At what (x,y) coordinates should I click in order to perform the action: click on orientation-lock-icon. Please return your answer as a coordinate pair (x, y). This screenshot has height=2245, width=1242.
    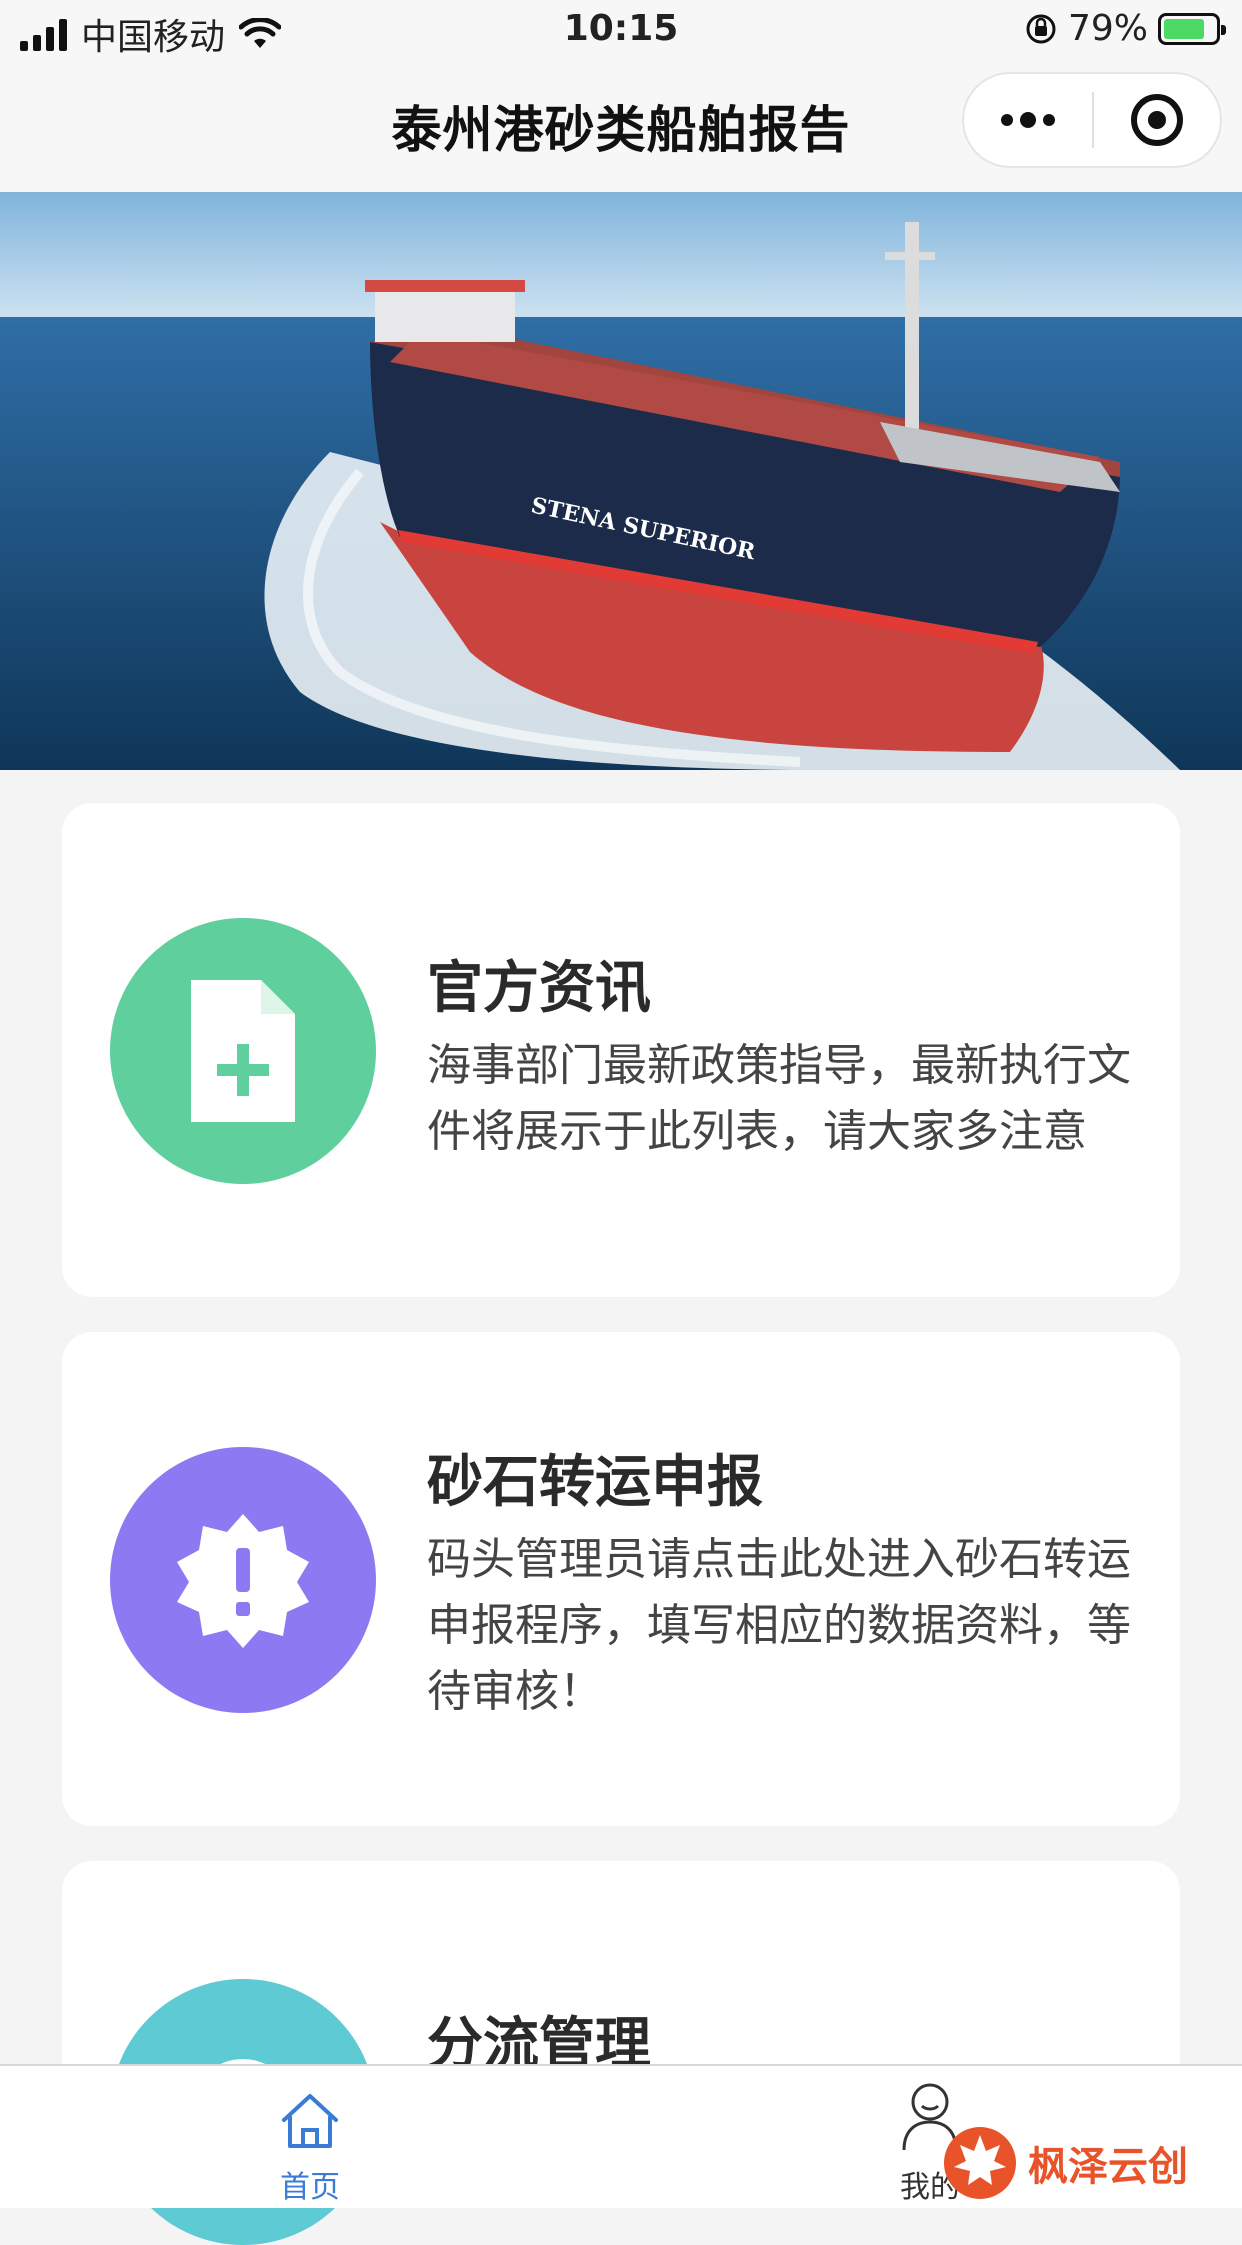
    Looking at the image, I should click on (1041, 28).